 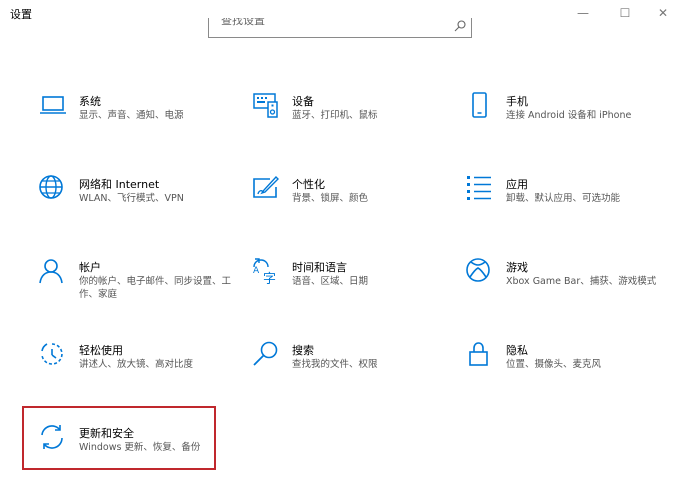 What do you see at coordinates (517, 184) in the screenshot?
I see `category-label: 应用` at bounding box center [517, 184].